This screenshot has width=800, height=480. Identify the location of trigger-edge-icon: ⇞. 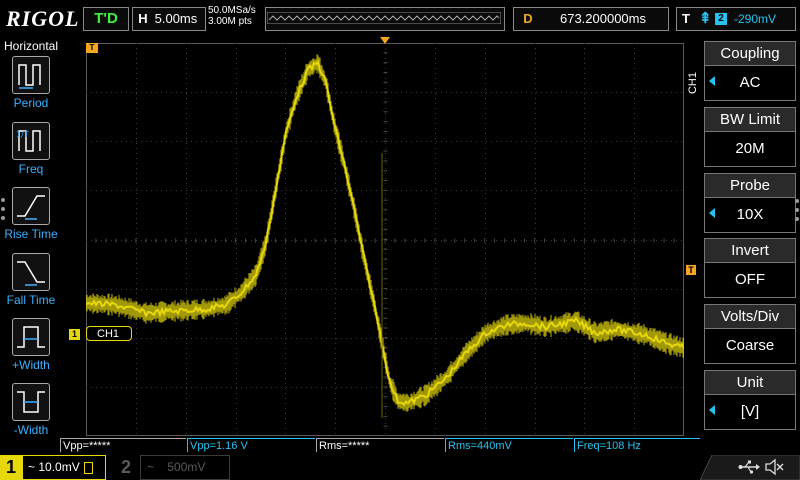
(705, 18).